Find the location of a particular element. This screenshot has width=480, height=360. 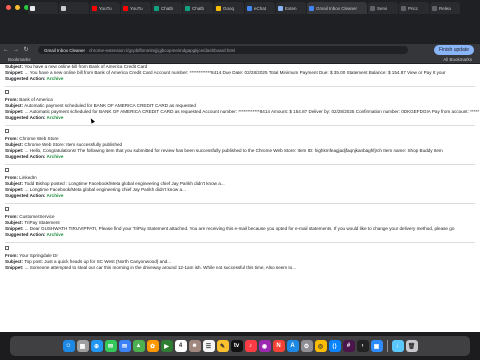

safari-icon: ⊕ is located at coordinates (96, 346).